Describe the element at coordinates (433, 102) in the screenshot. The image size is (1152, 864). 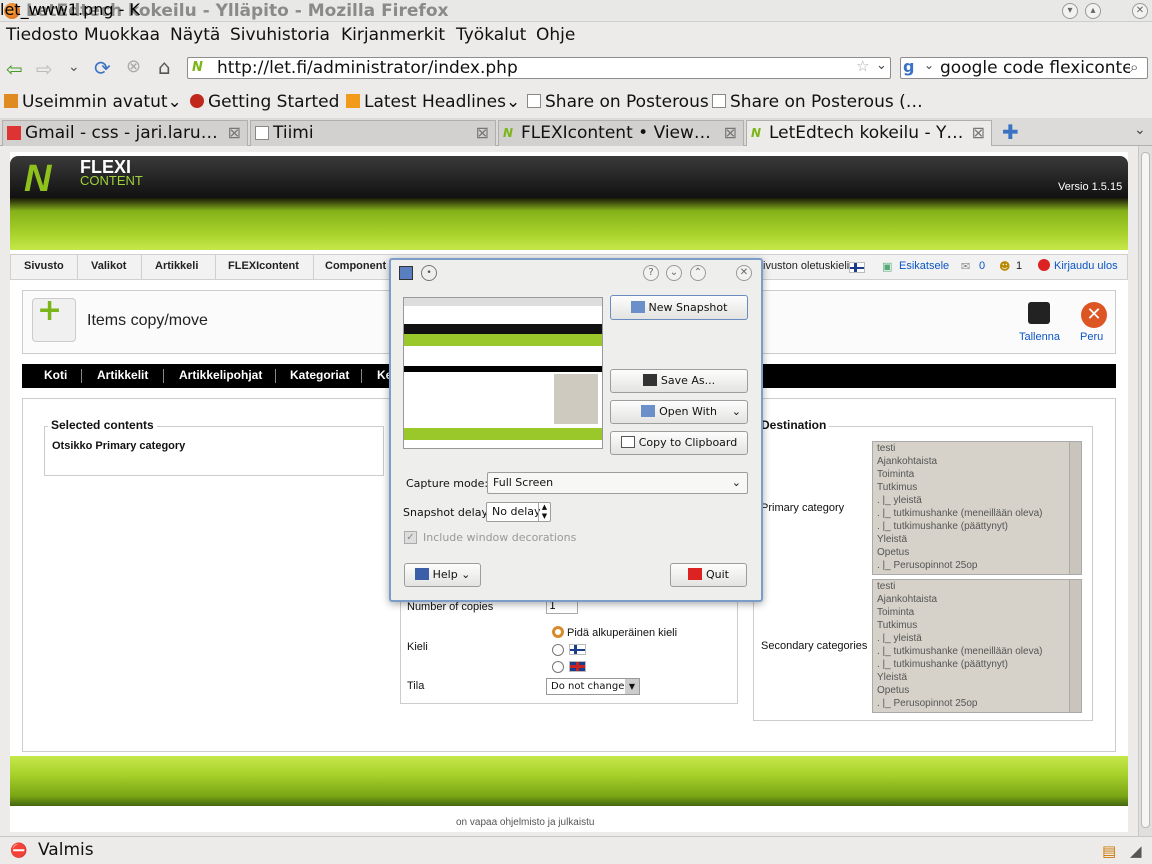
I see `bookmark-latest-headlines: Latest Headlines⌄` at that location.